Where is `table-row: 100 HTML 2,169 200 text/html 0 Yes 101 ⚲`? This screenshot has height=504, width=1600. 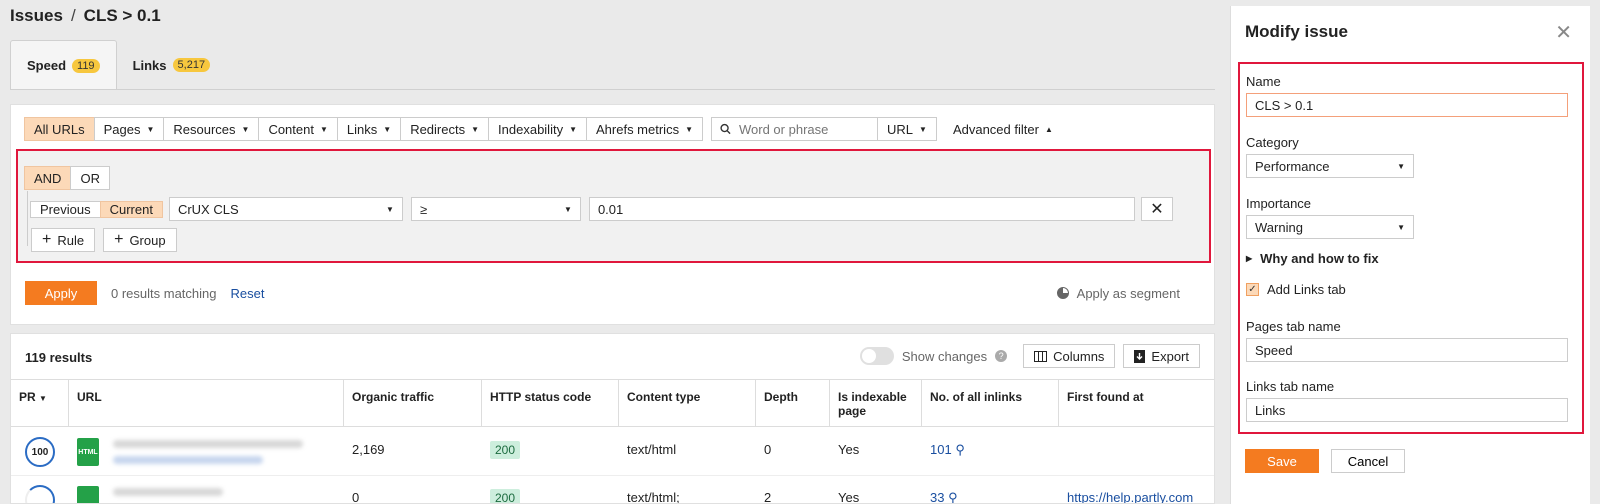 table-row: 100 HTML 2,169 200 text/html 0 Yes 101 ⚲ is located at coordinates (612, 452).